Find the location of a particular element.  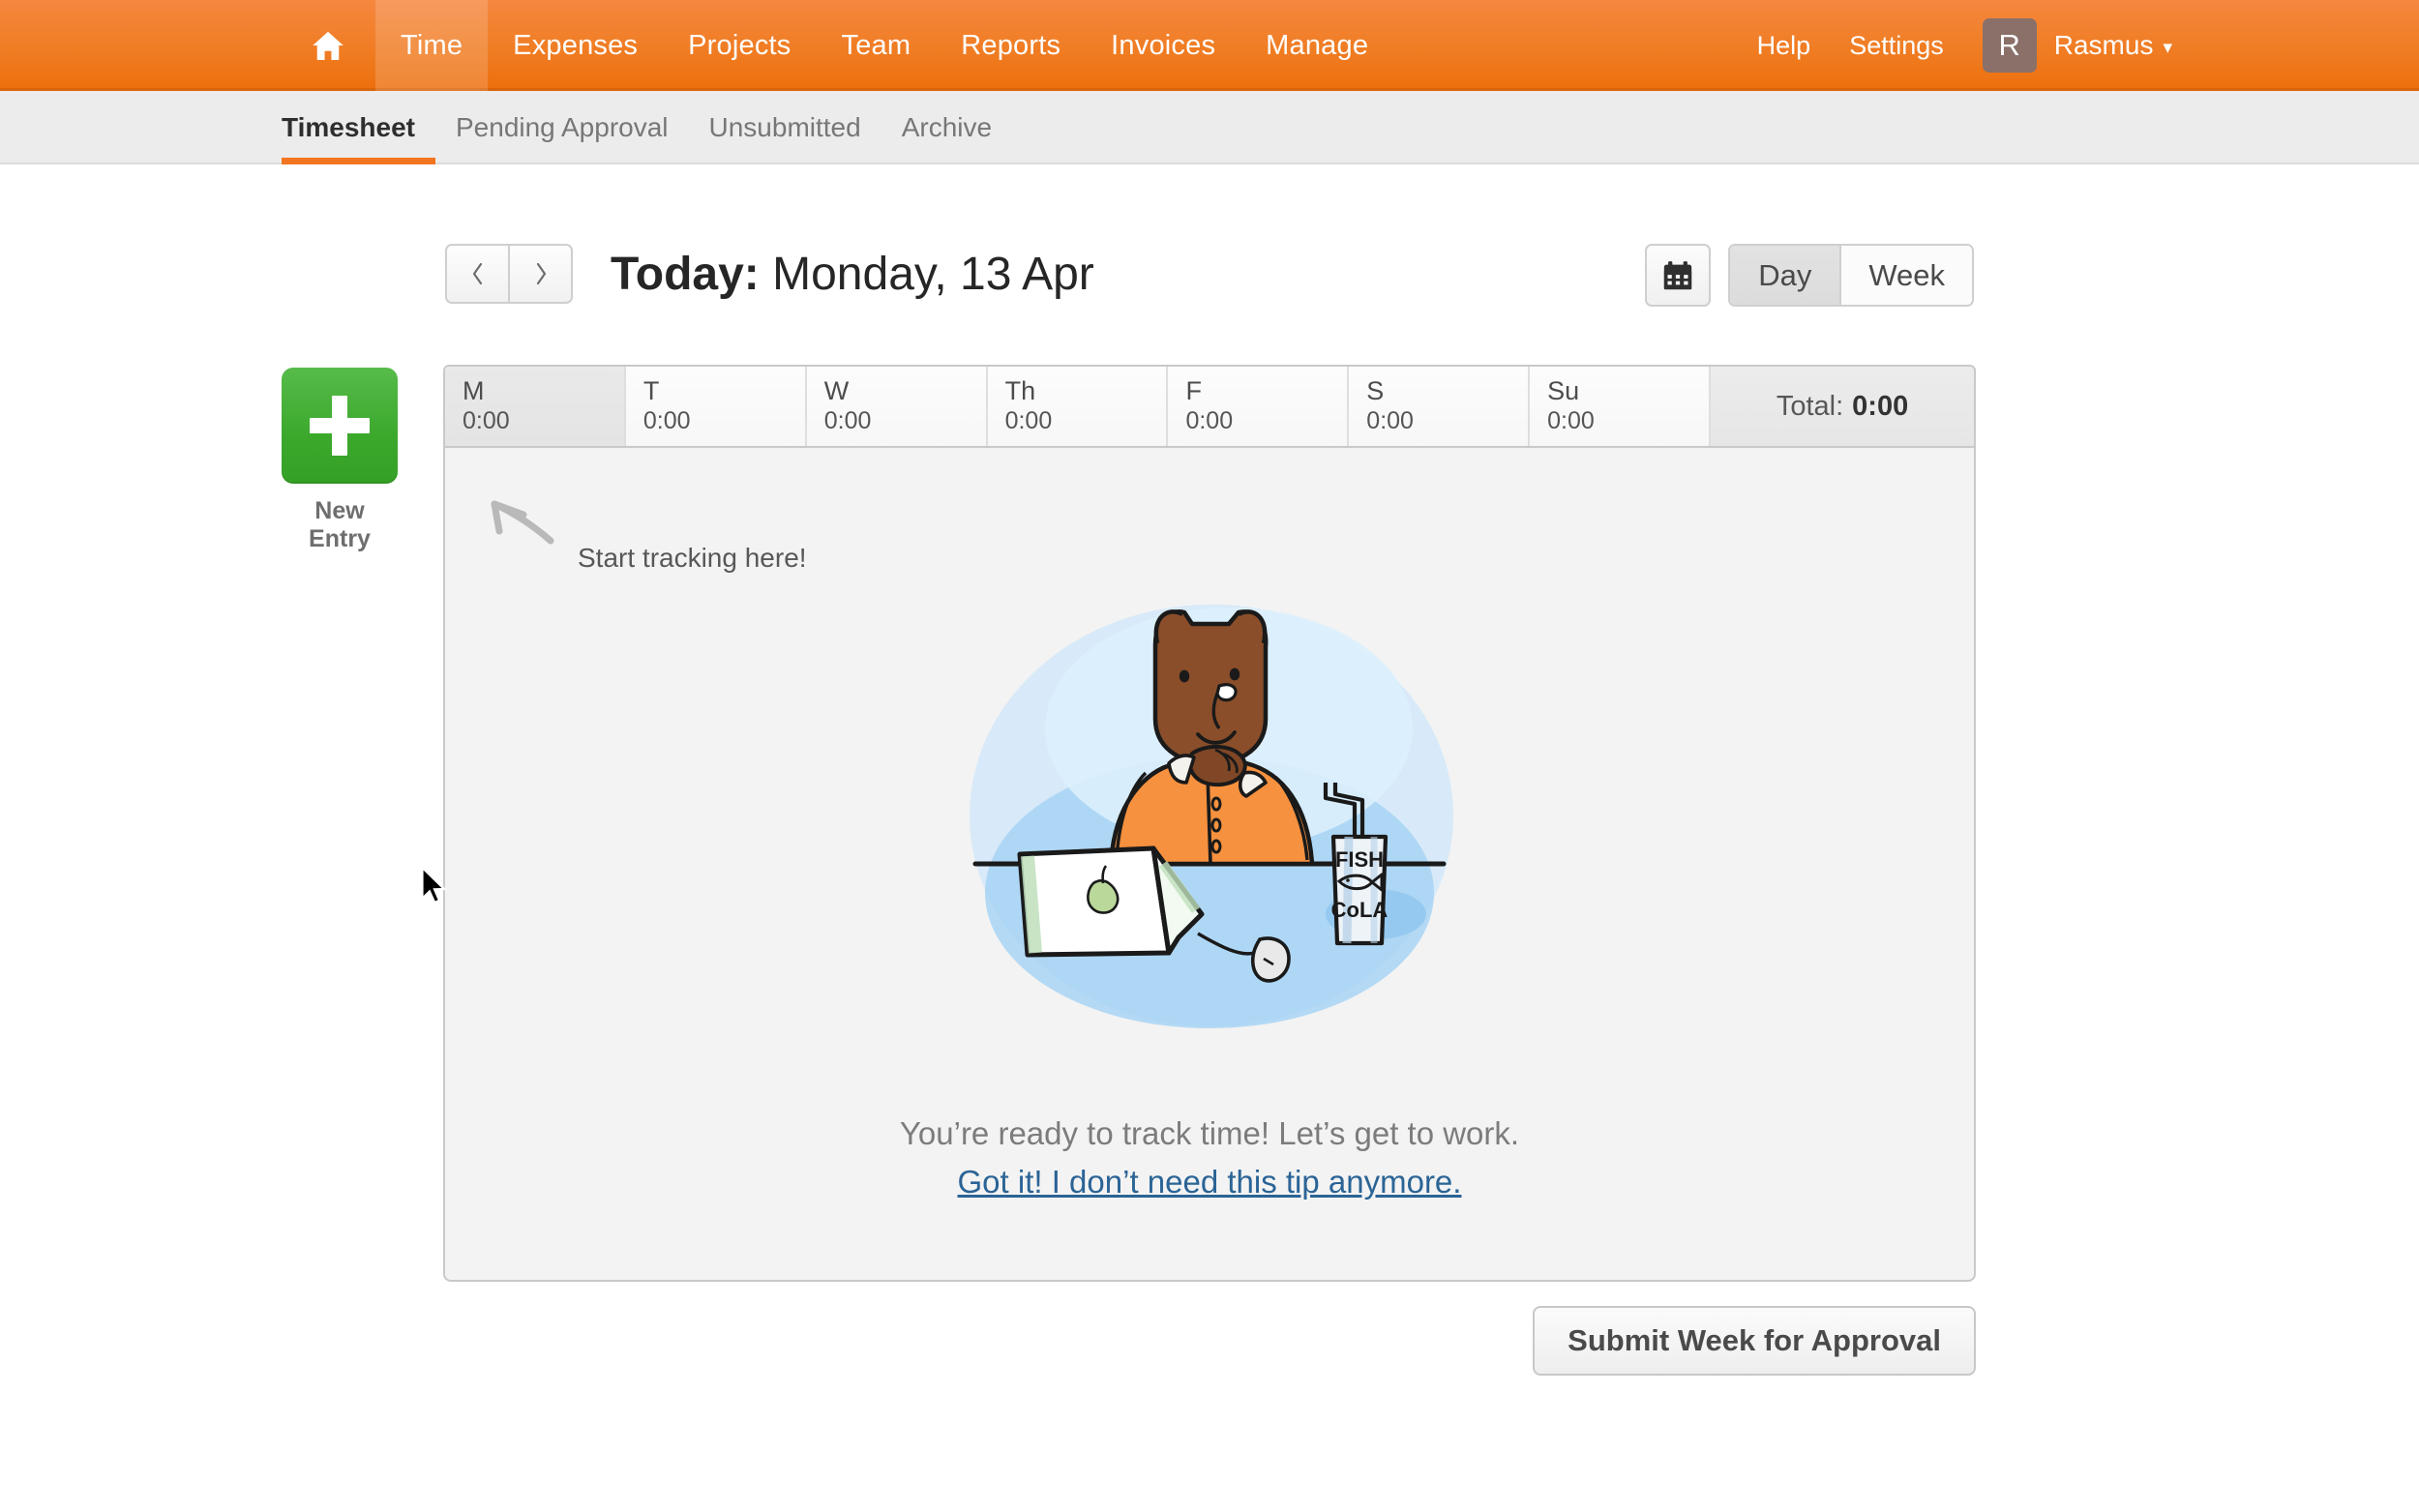

date-navigation: Today: Monday, 13 Apr is located at coordinates (769, 274).